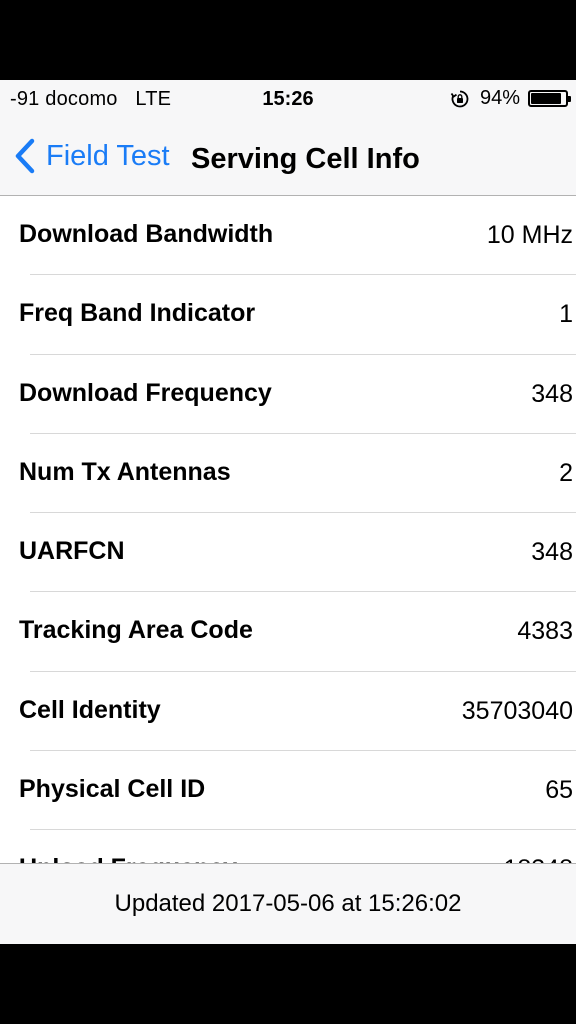 This screenshot has width=576, height=1024. I want to click on list-item: Download Frequency 348, so click(288, 395).